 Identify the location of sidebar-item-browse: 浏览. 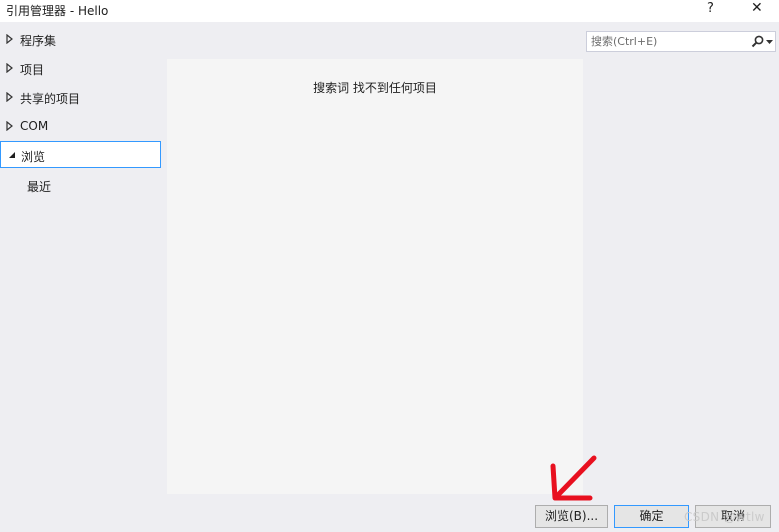
(80, 154).